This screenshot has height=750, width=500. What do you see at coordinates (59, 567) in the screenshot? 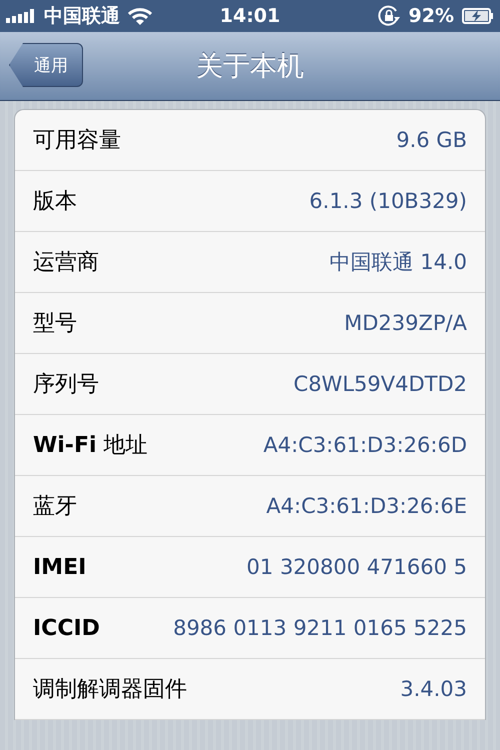
I see `row-label: IMEI` at bounding box center [59, 567].